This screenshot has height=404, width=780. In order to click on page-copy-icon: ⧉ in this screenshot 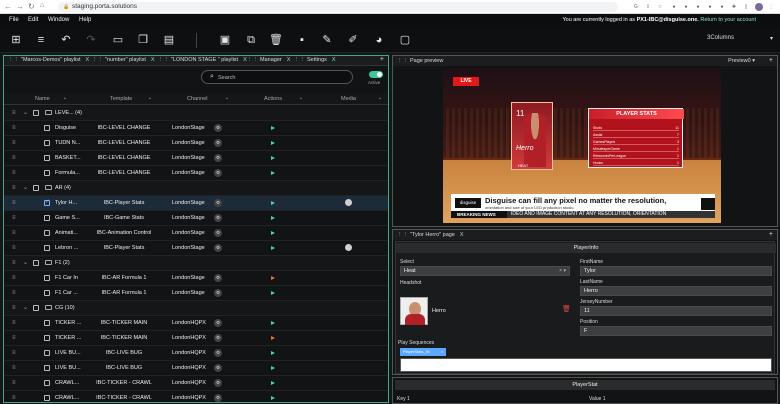, I will do `click(251, 40)`.